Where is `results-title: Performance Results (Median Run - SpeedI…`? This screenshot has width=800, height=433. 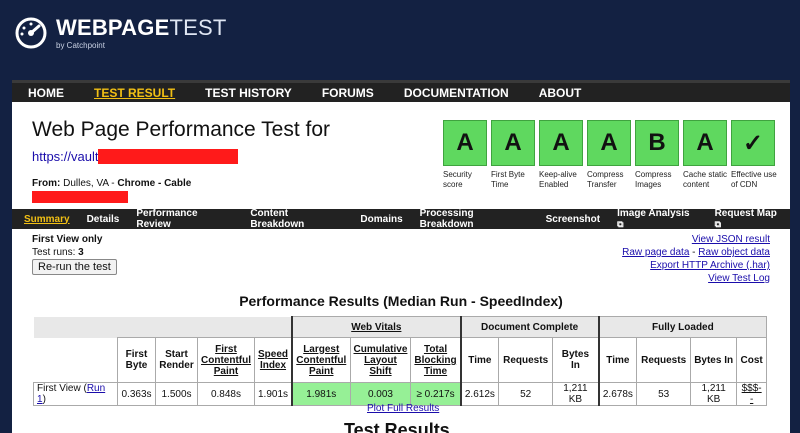
results-title: Performance Results (Median Run - SpeedI… is located at coordinates (401, 301).